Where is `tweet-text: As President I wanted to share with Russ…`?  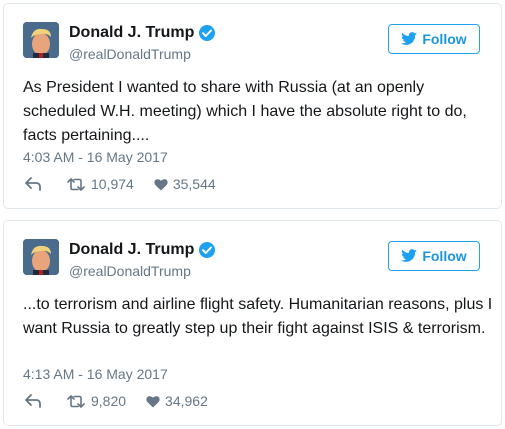
tweet-text: As President I wanted to share with Russ… is located at coordinates (245, 111).